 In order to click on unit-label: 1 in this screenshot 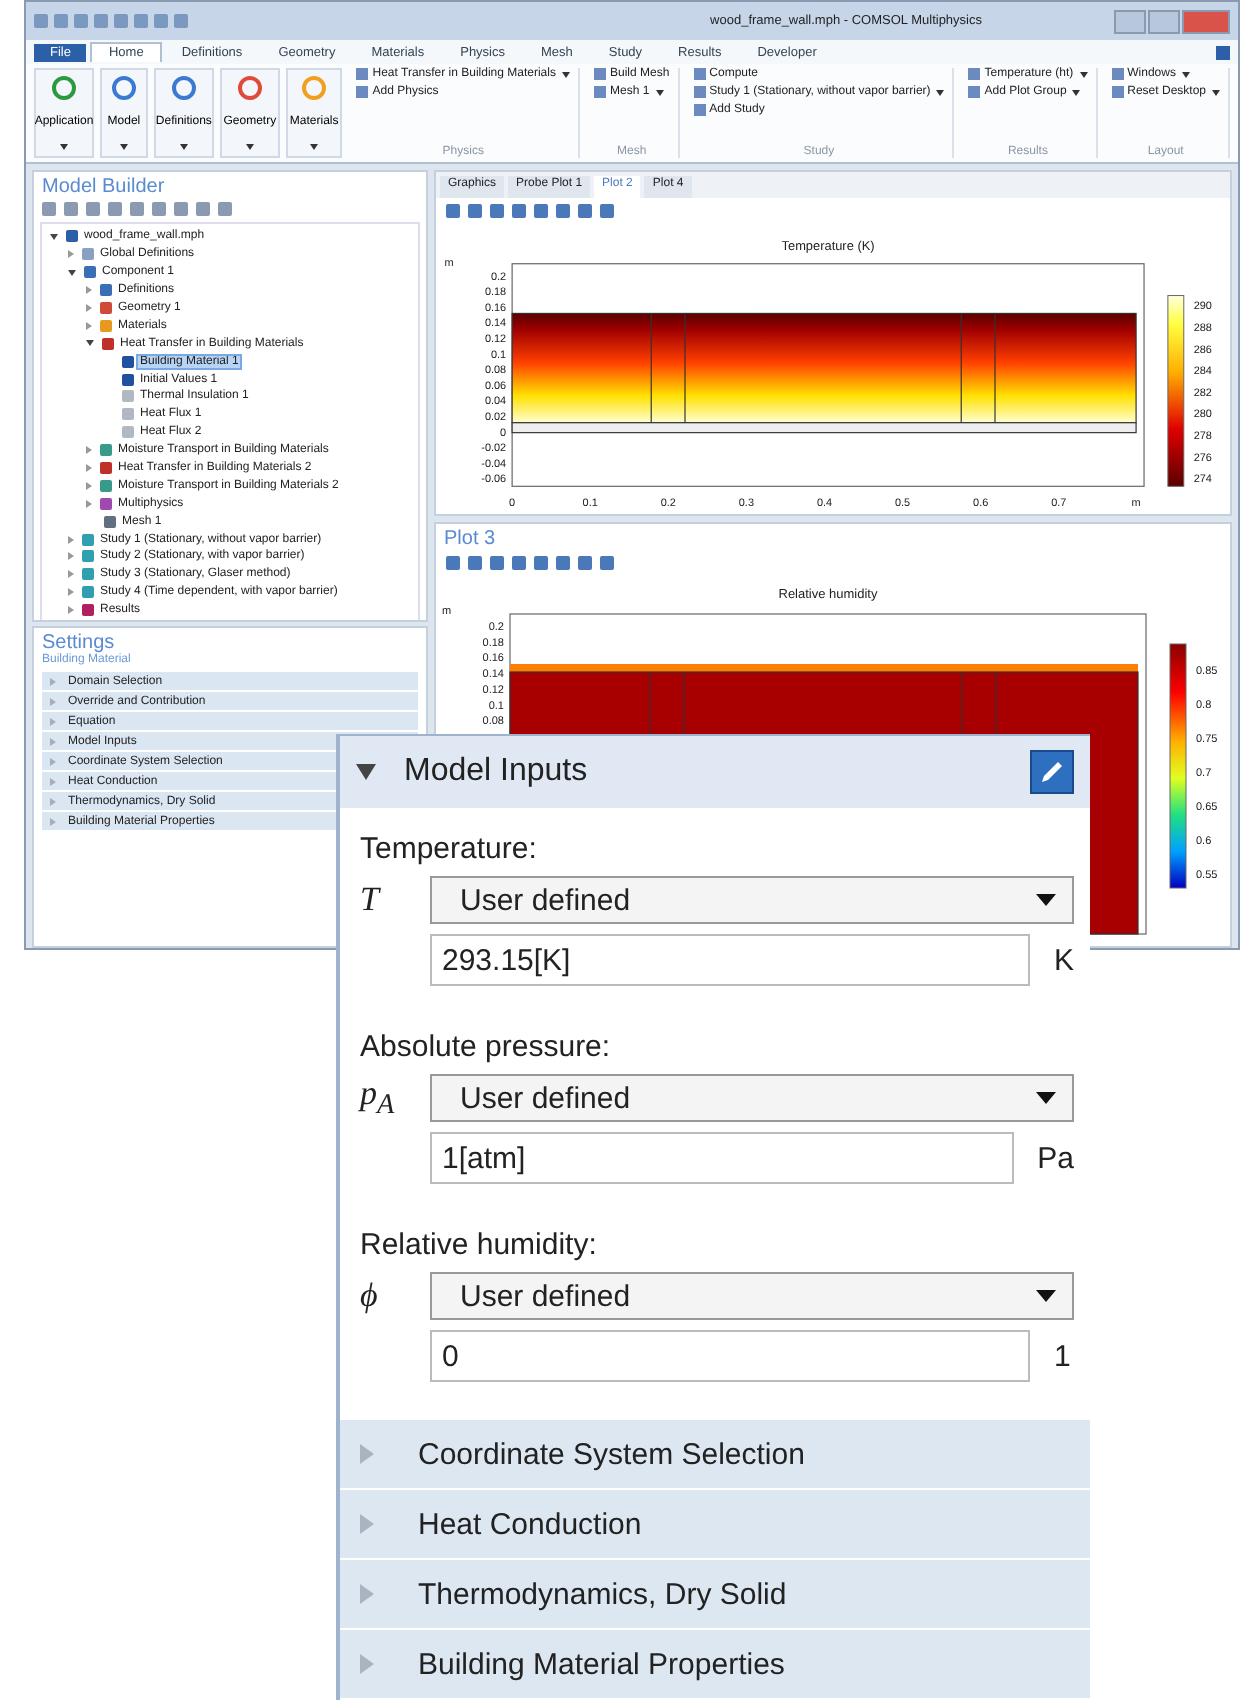, I will do `click(1062, 1356)`.